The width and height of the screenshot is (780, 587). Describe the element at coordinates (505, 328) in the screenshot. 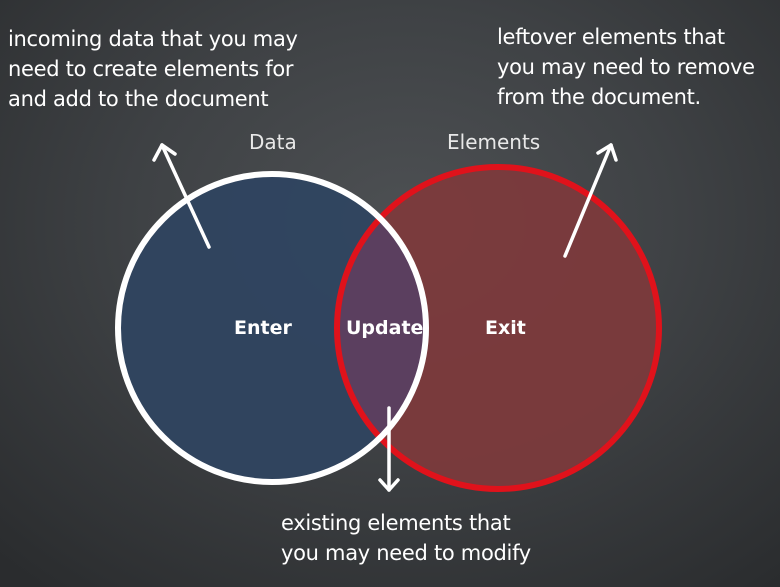

I see `exit-region-label: Exit` at that location.